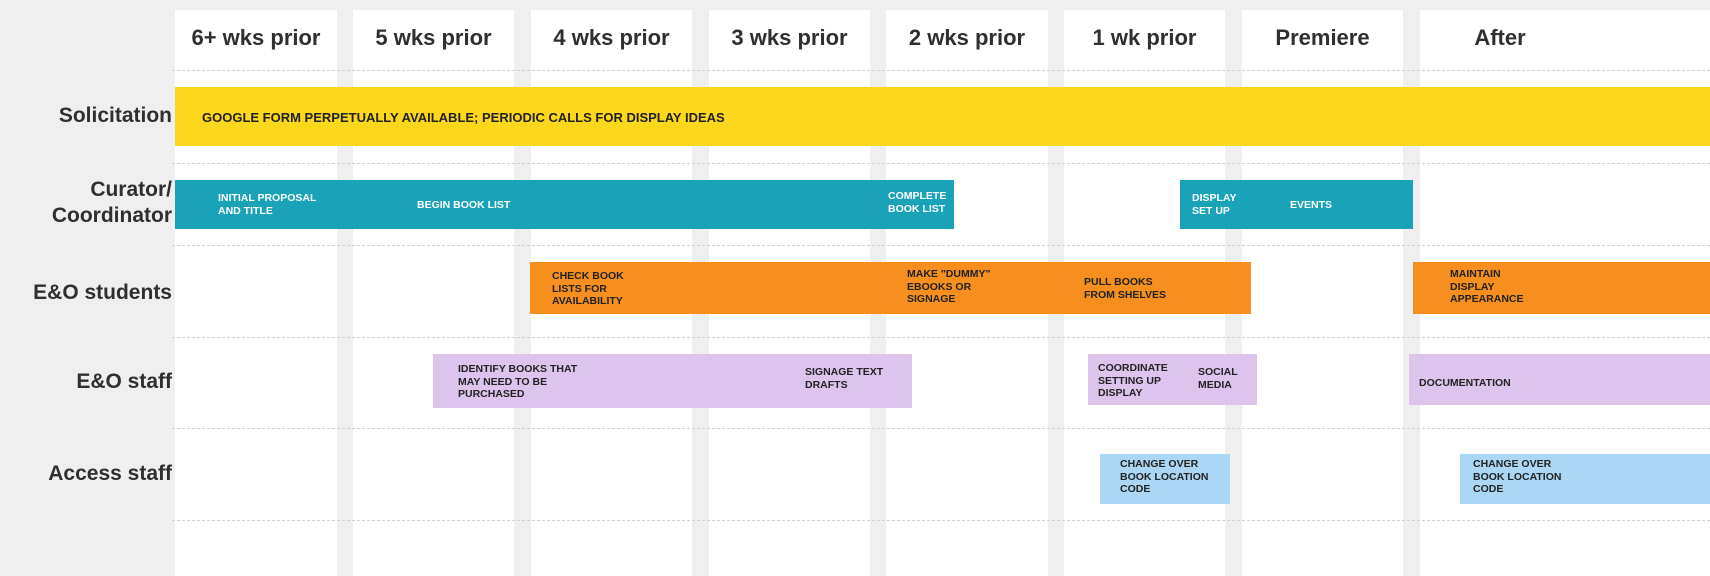  What do you see at coordinates (588, 288) in the screenshot?
I see `task-check-book-lists: CHECK BOOK LISTS FOR AVAILABILITY` at bounding box center [588, 288].